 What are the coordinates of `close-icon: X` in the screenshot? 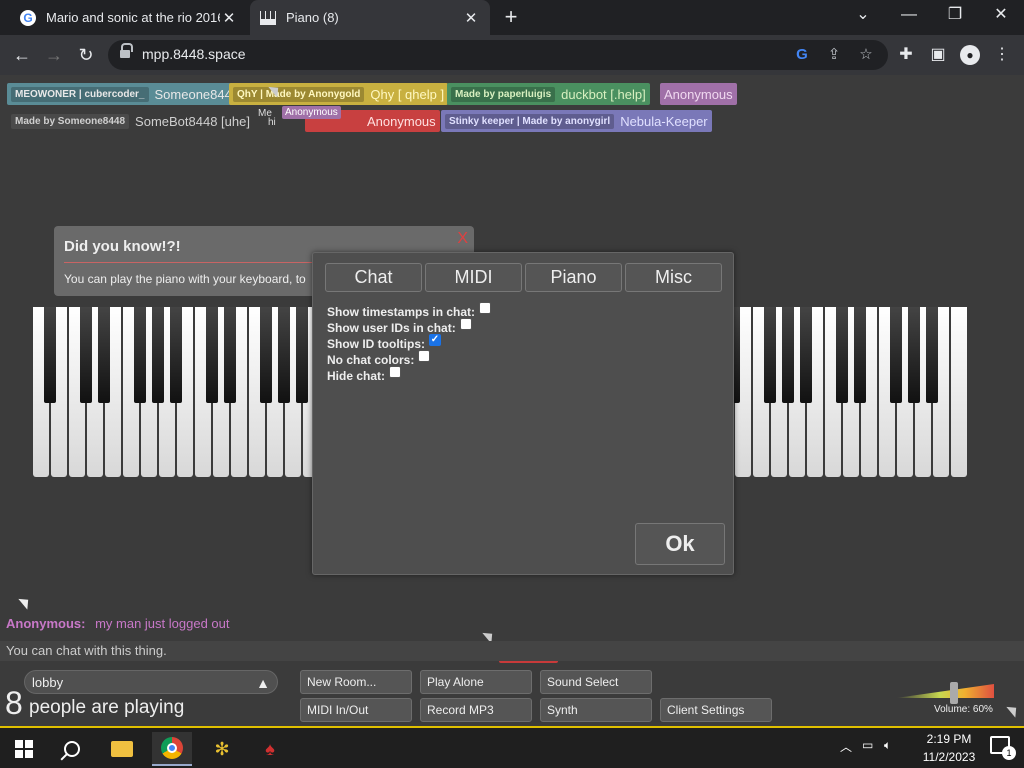 It's located at (462, 239).